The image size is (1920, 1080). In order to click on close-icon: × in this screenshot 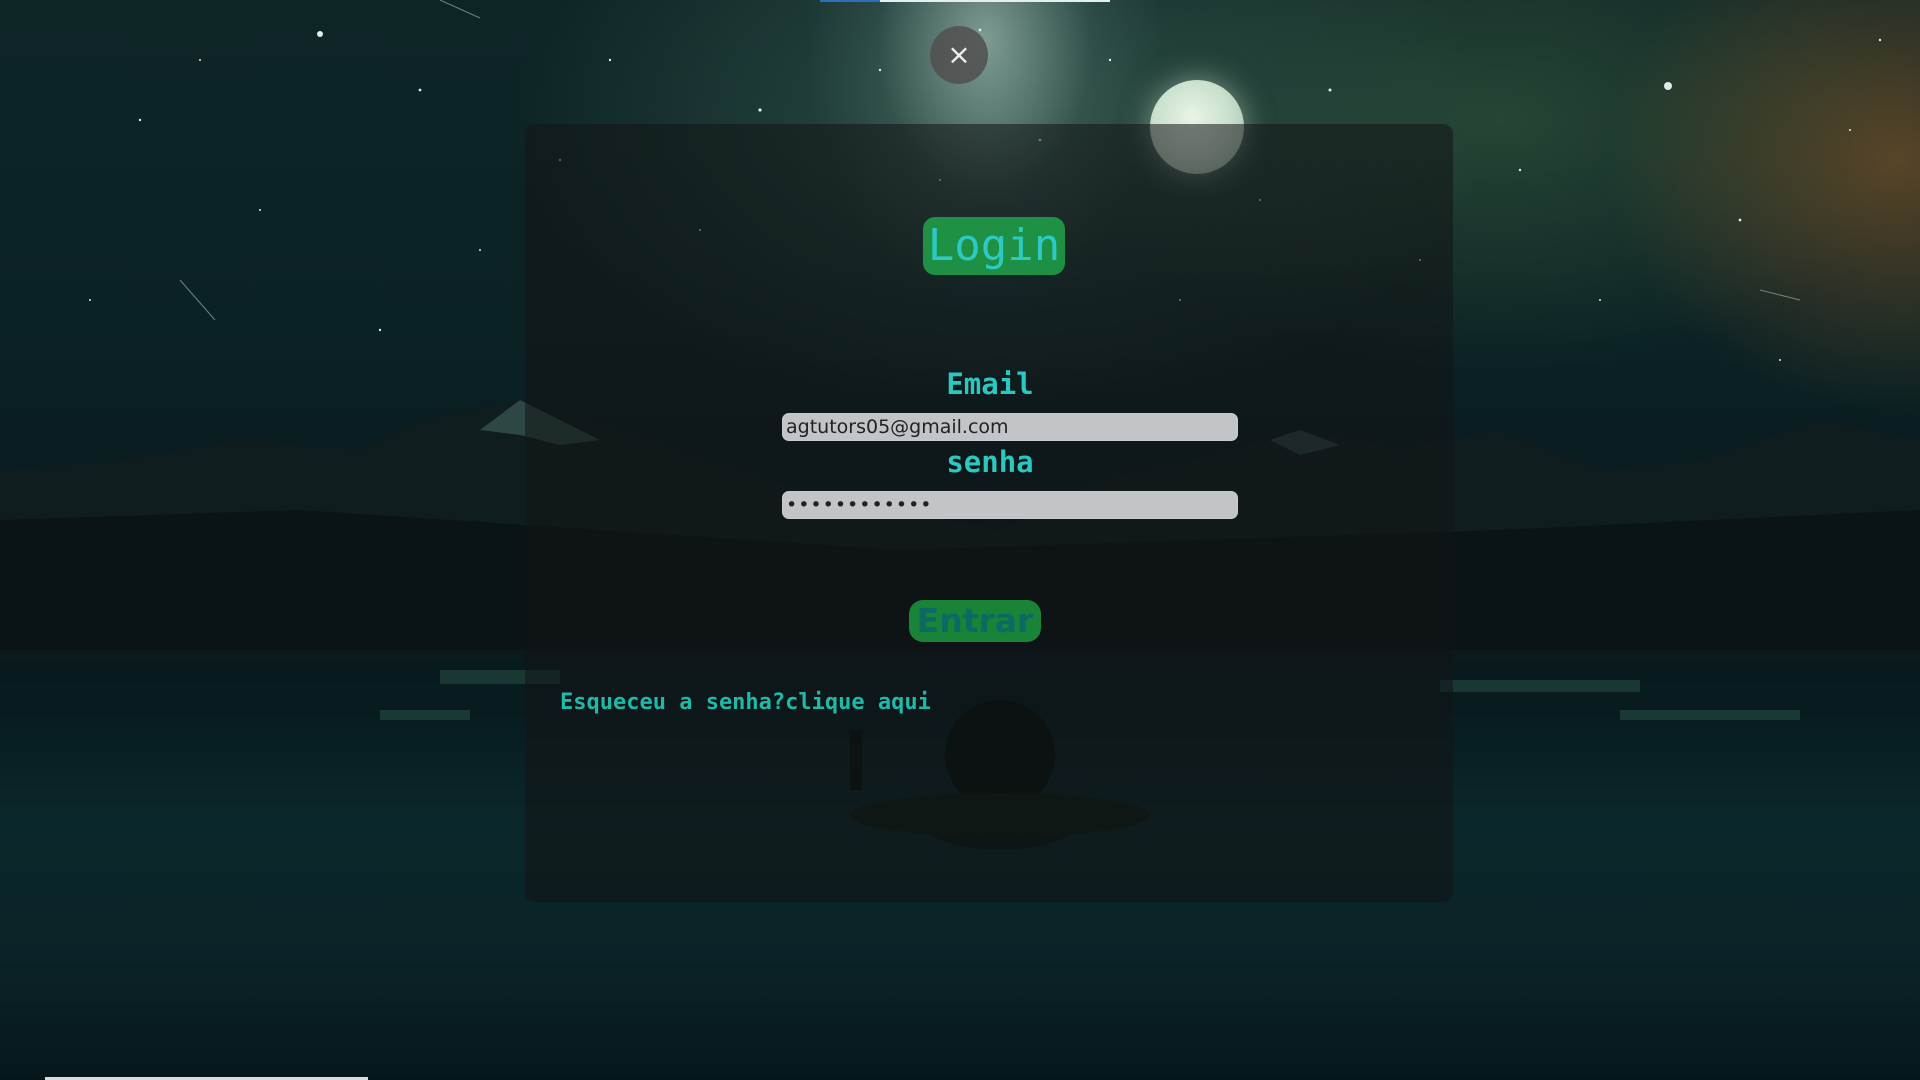, I will do `click(959, 55)`.